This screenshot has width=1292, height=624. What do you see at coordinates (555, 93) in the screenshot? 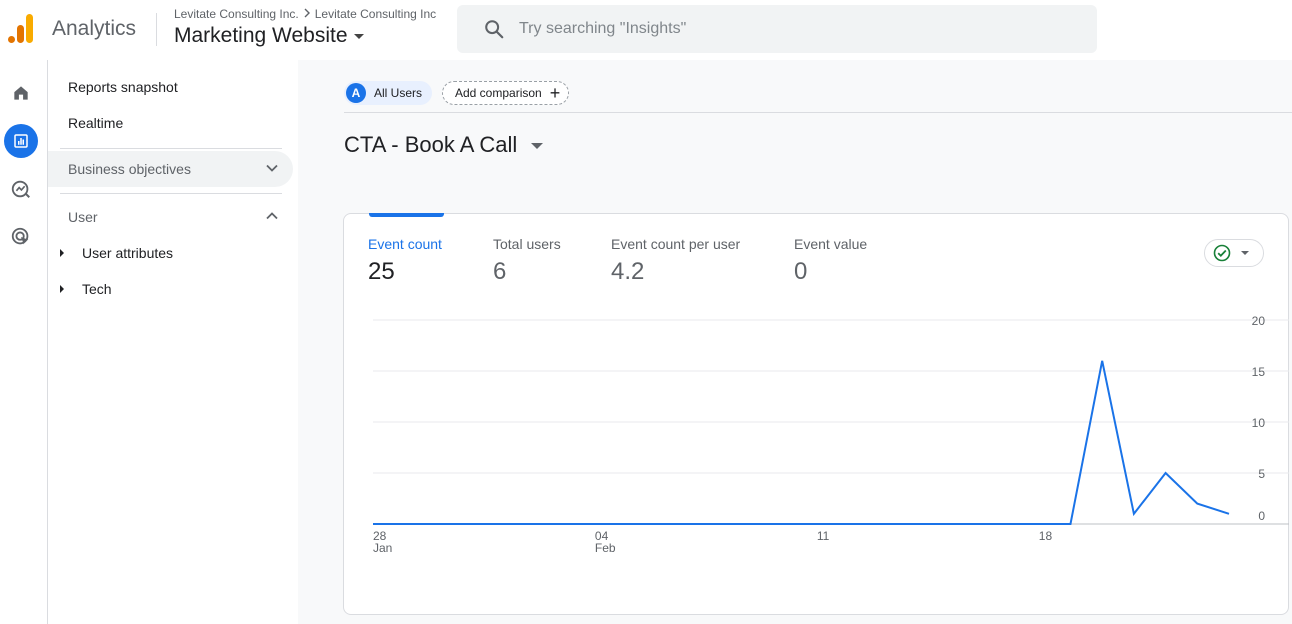
I see `plus-icon: +` at bounding box center [555, 93].